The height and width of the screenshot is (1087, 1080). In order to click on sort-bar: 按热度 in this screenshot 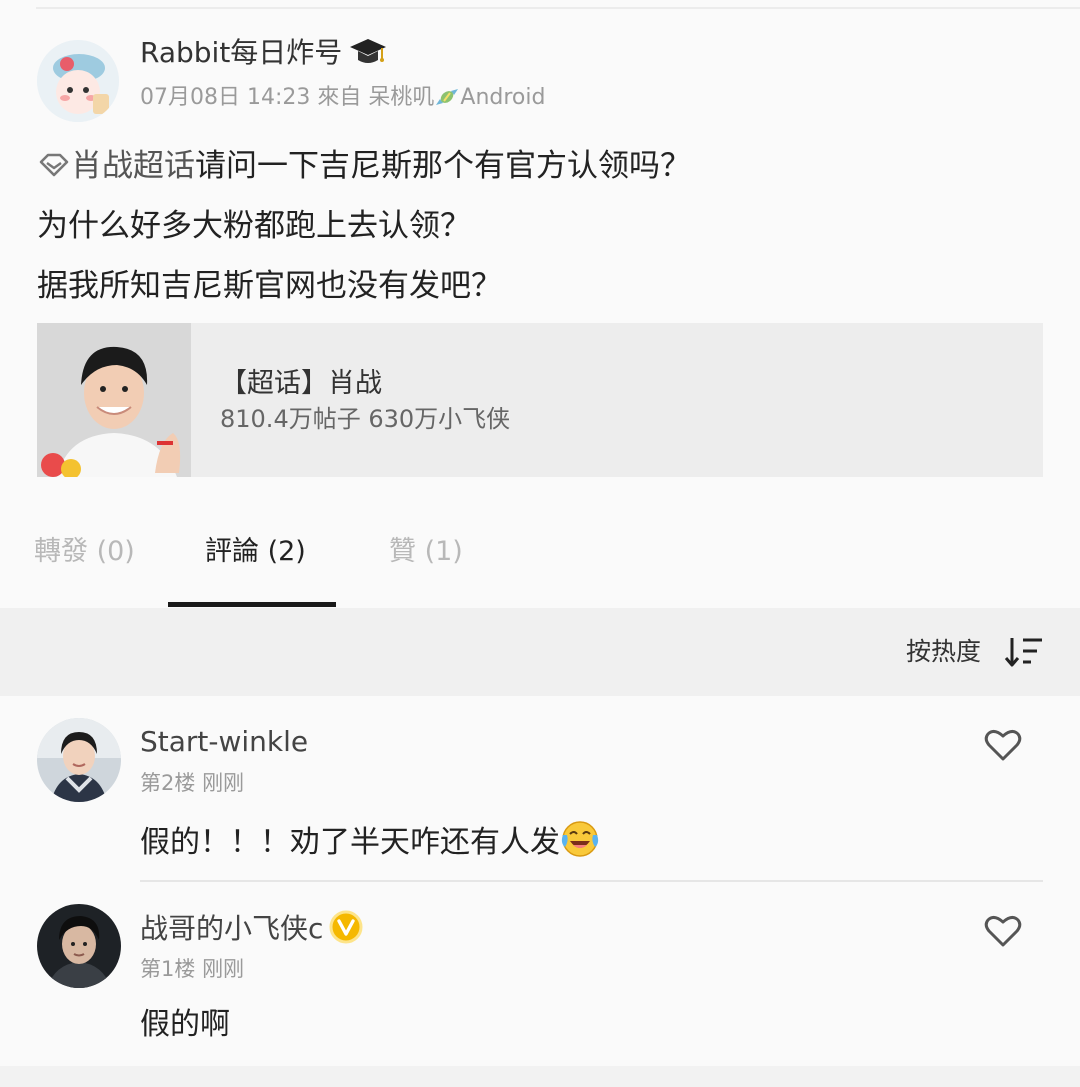, I will do `click(540, 652)`.